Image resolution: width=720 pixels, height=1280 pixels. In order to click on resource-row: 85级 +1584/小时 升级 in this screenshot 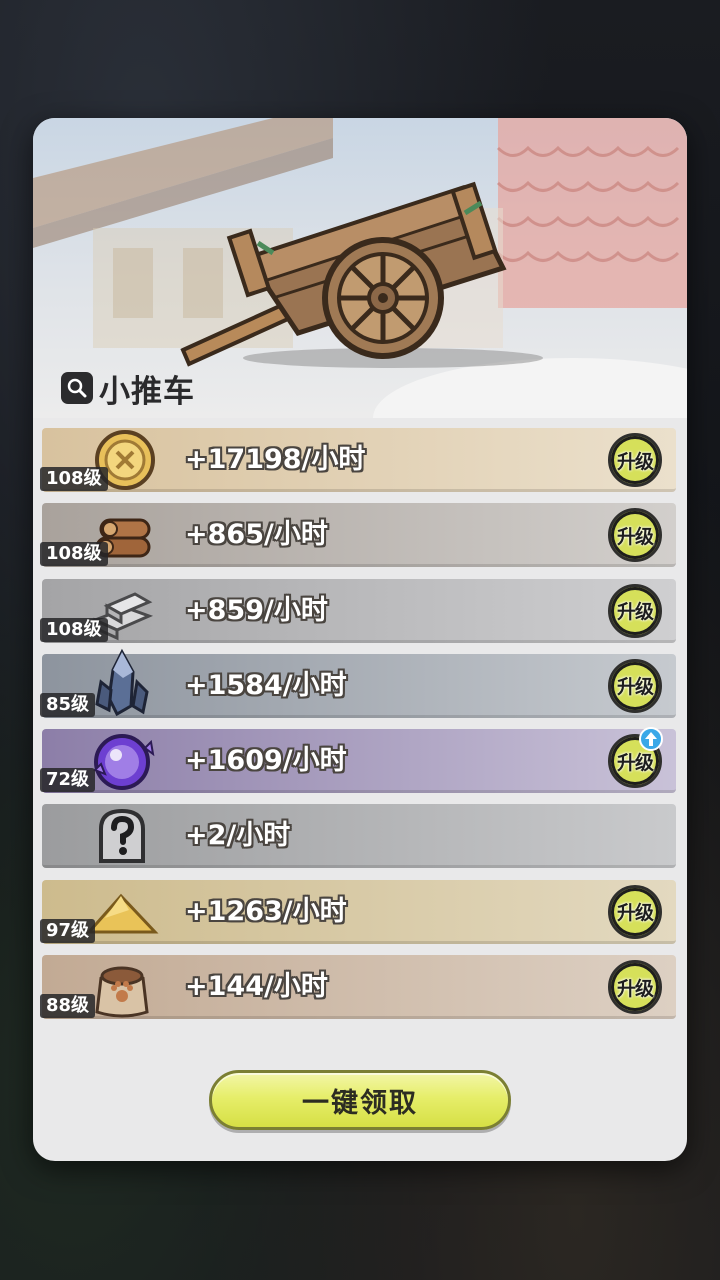, I will do `click(358, 683)`.